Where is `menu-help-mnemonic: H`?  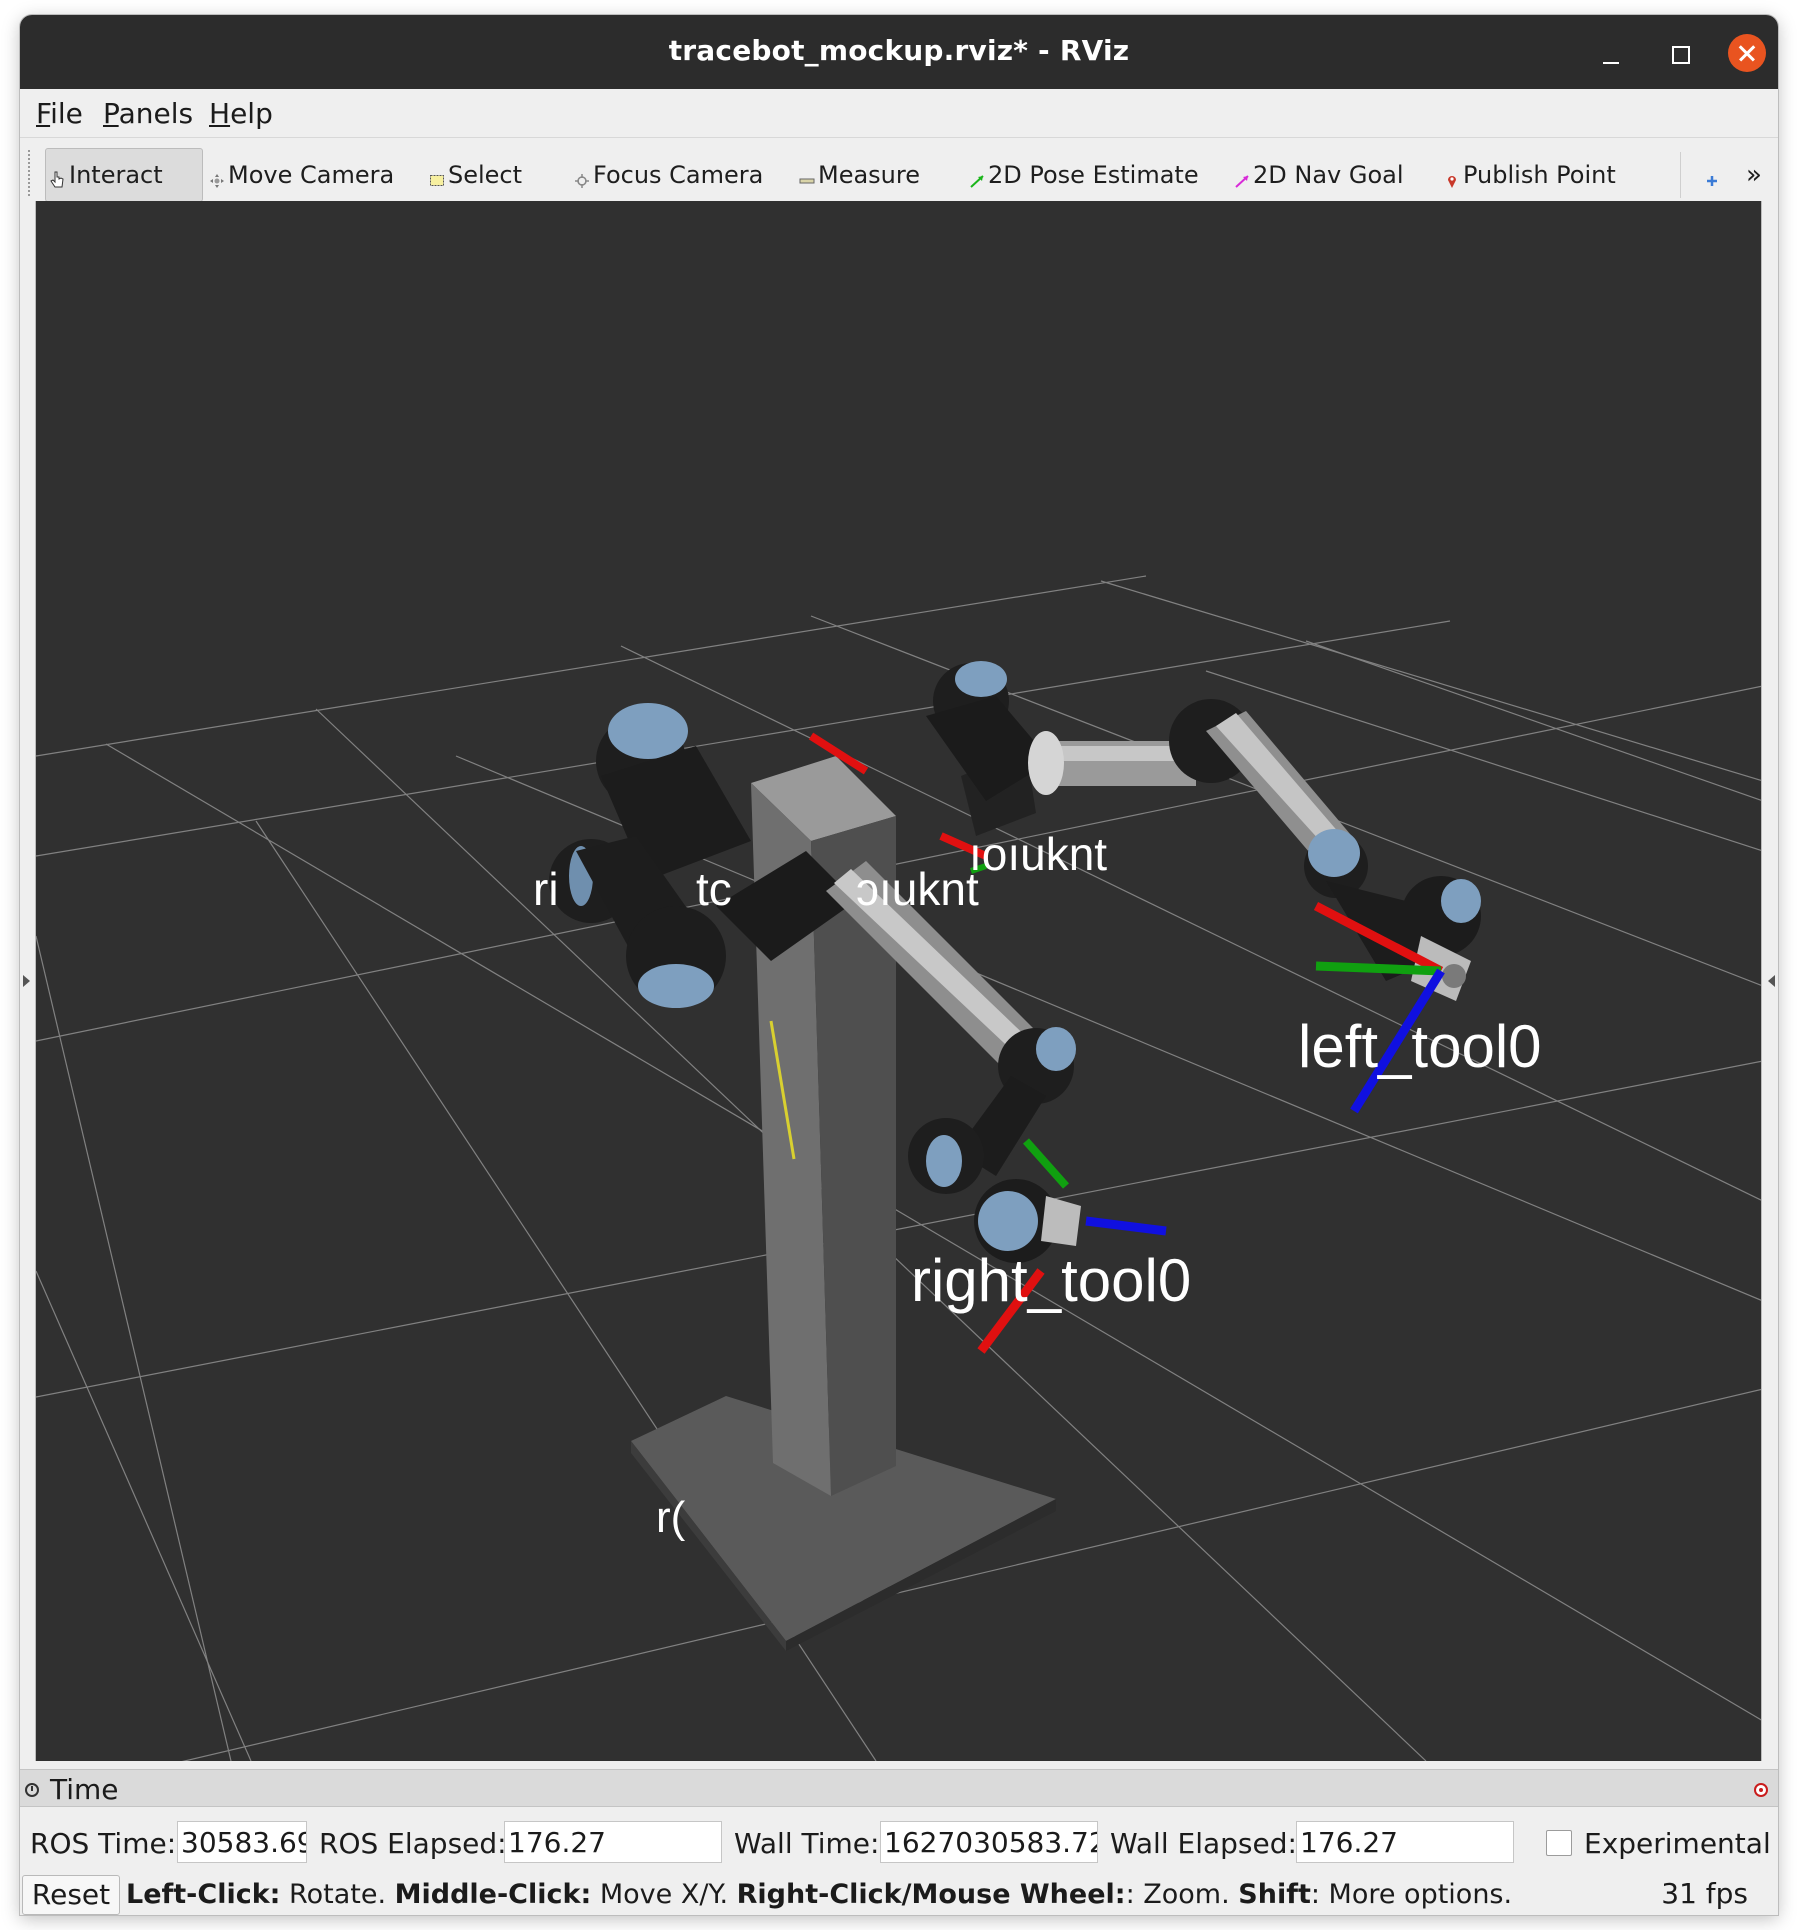 menu-help-mnemonic: H is located at coordinates (220, 113).